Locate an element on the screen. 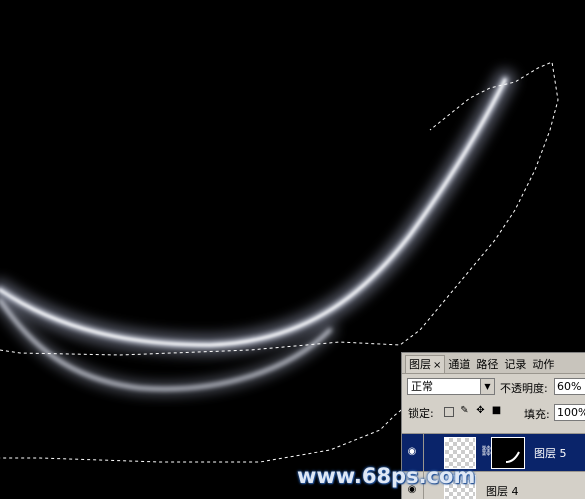  fill-label: 填充: is located at coordinates (537, 414).